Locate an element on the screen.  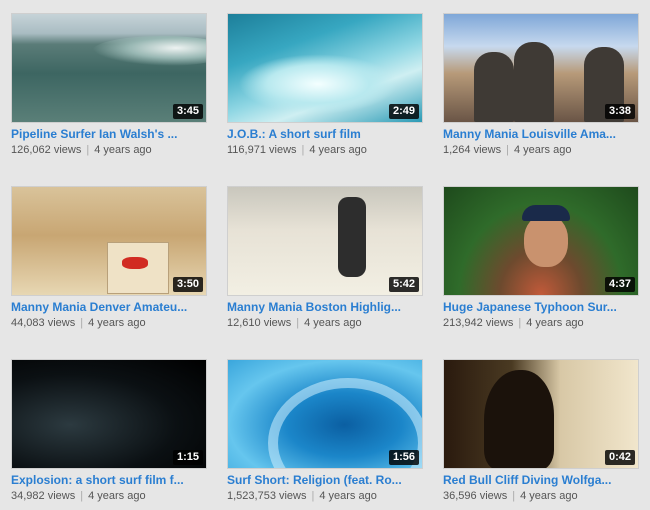
duration-badge: 1:15 is located at coordinates (187, 457).